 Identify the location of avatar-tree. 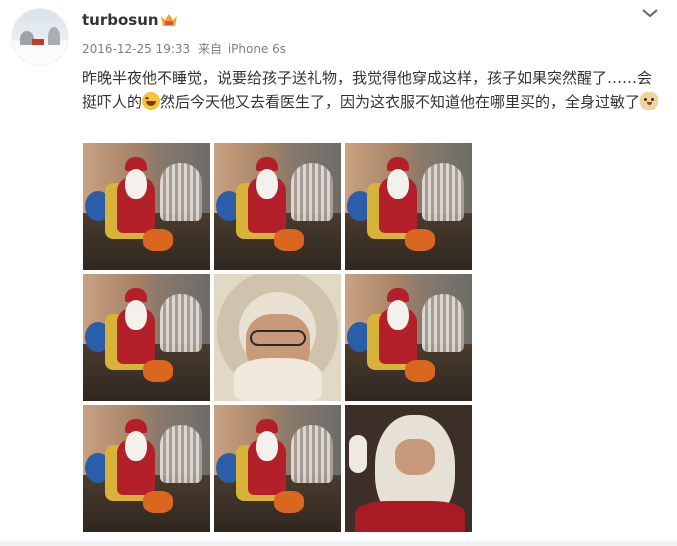
(54, 37).